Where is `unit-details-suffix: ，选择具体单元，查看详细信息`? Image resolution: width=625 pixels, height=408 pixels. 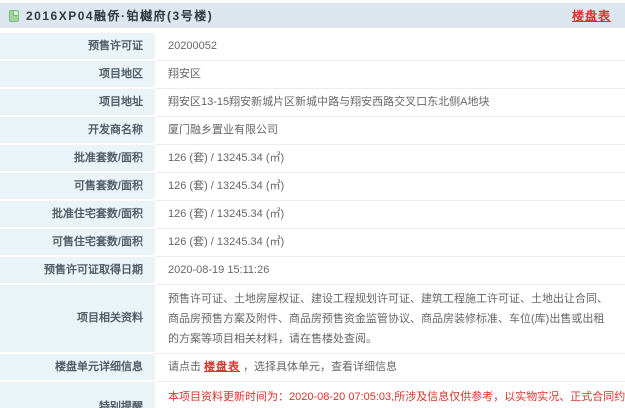
unit-details-suffix: ，选择具体单元，查看详细信息 is located at coordinates (320, 367).